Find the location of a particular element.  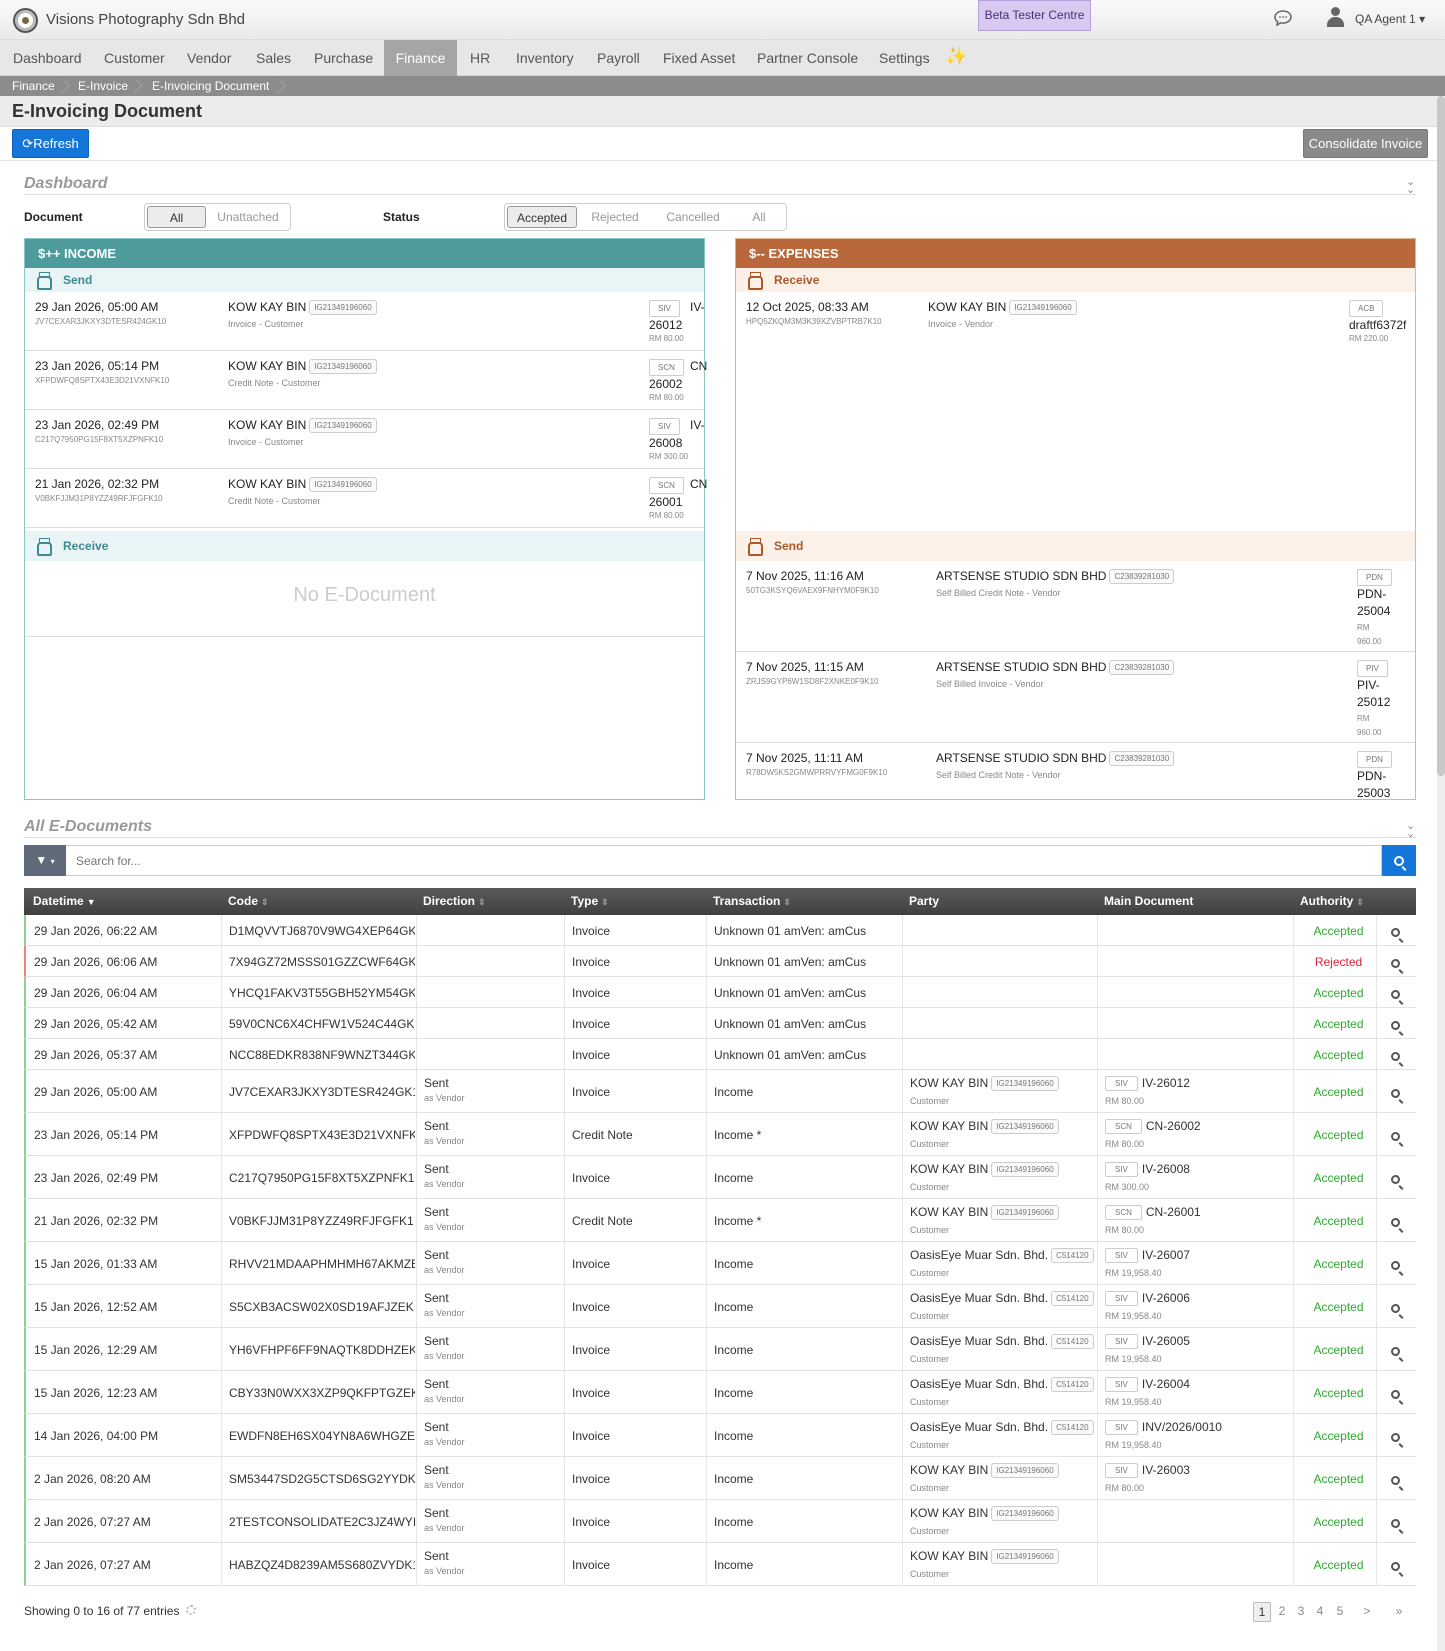

status-accepted-option: Accepted is located at coordinates (542, 217).